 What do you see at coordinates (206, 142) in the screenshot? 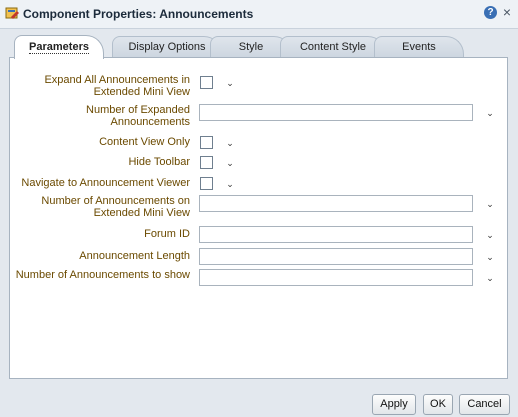
I see `content-view-only-checkbox` at bounding box center [206, 142].